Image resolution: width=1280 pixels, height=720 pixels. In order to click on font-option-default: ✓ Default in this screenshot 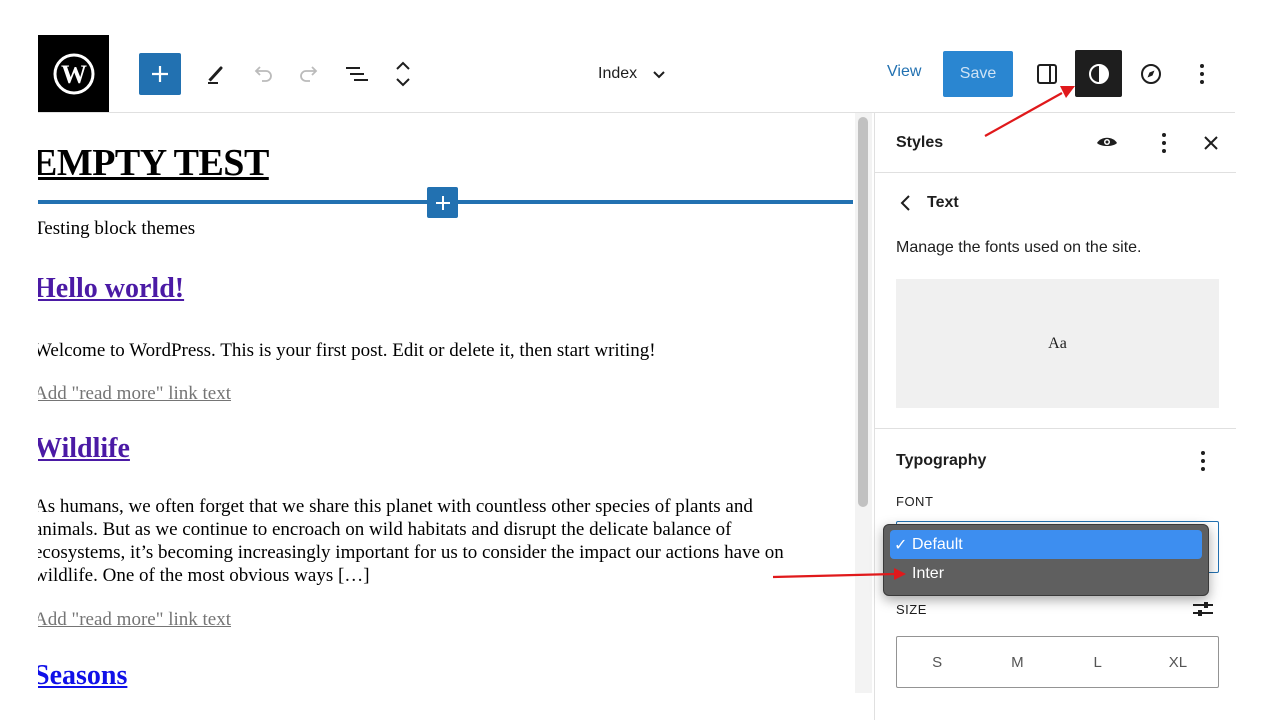, I will do `click(1046, 544)`.